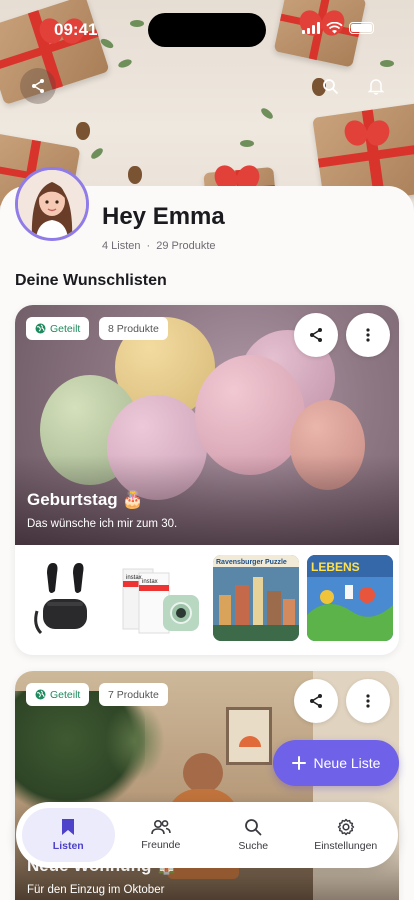 This screenshot has width=414, height=900. I want to click on board-game-image: LEBENS, so click(350, 598).